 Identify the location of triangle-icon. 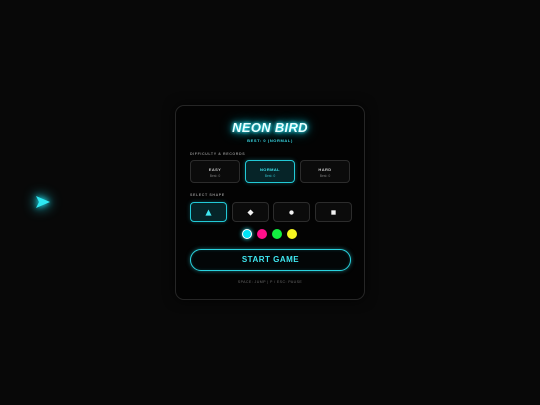
(208, 212).